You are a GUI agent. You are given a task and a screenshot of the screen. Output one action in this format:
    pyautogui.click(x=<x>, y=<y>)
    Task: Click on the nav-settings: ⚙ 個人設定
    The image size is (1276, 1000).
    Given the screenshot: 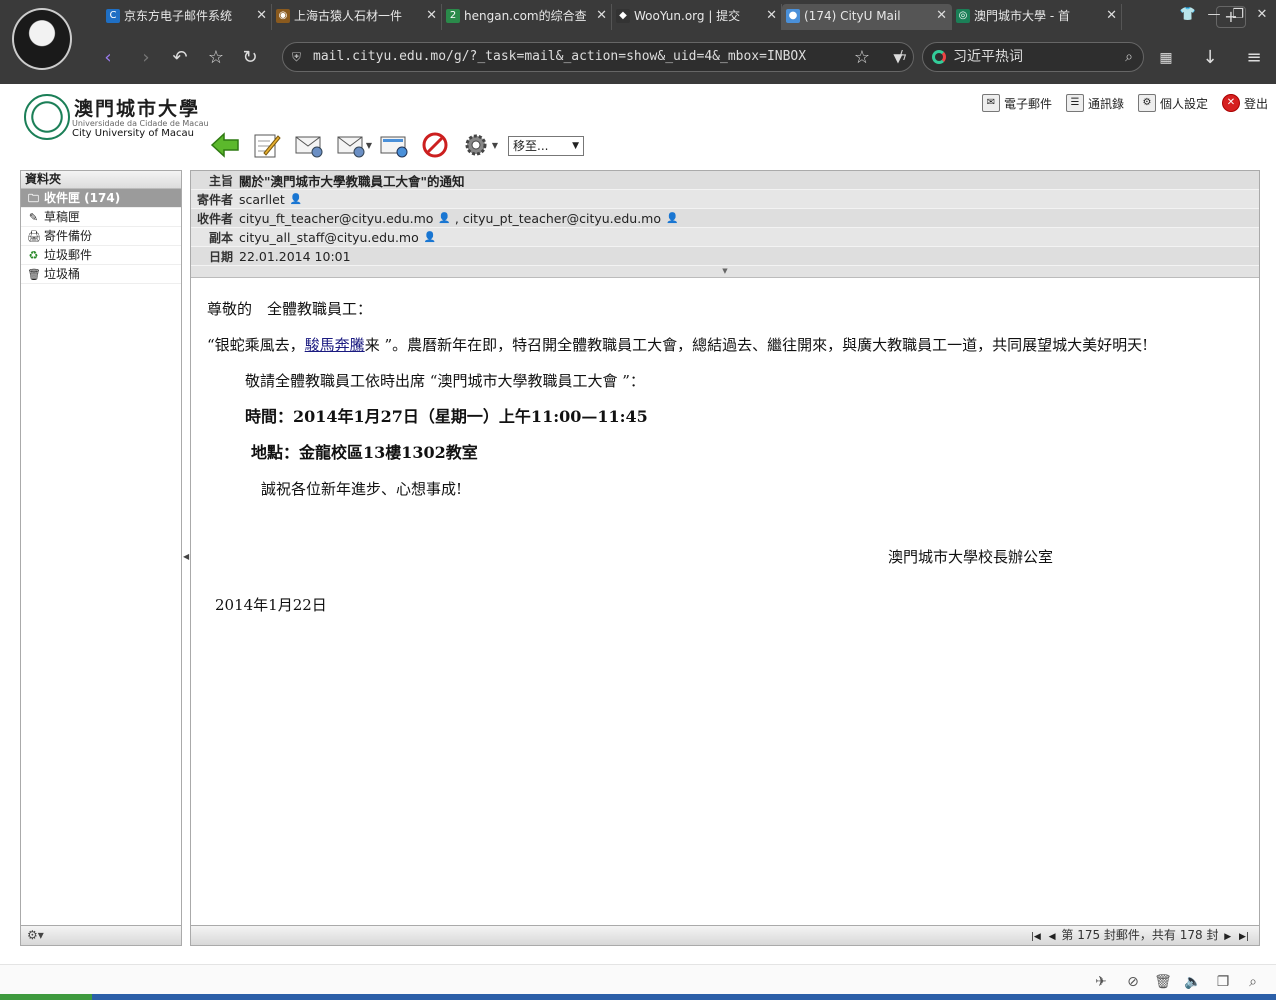 What is the action you would take?
    pyautogui.click(x=1172, y=103)
    